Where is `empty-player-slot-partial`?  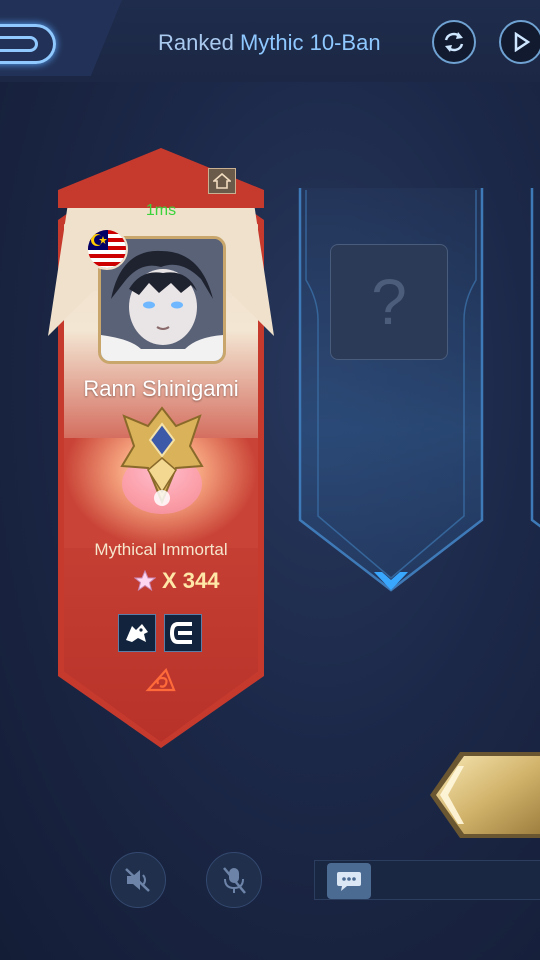
empty-player-slot-partial is located at coordinates (534, 390).